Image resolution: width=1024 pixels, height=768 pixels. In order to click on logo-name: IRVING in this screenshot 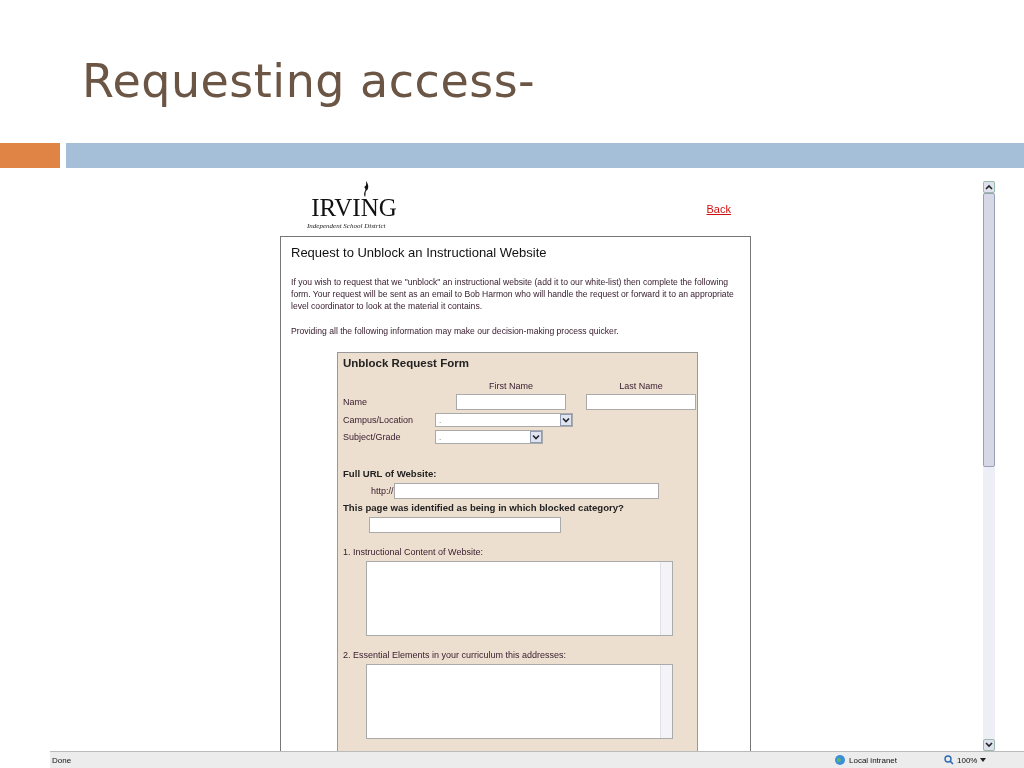, I will do `click(354, 208)`.